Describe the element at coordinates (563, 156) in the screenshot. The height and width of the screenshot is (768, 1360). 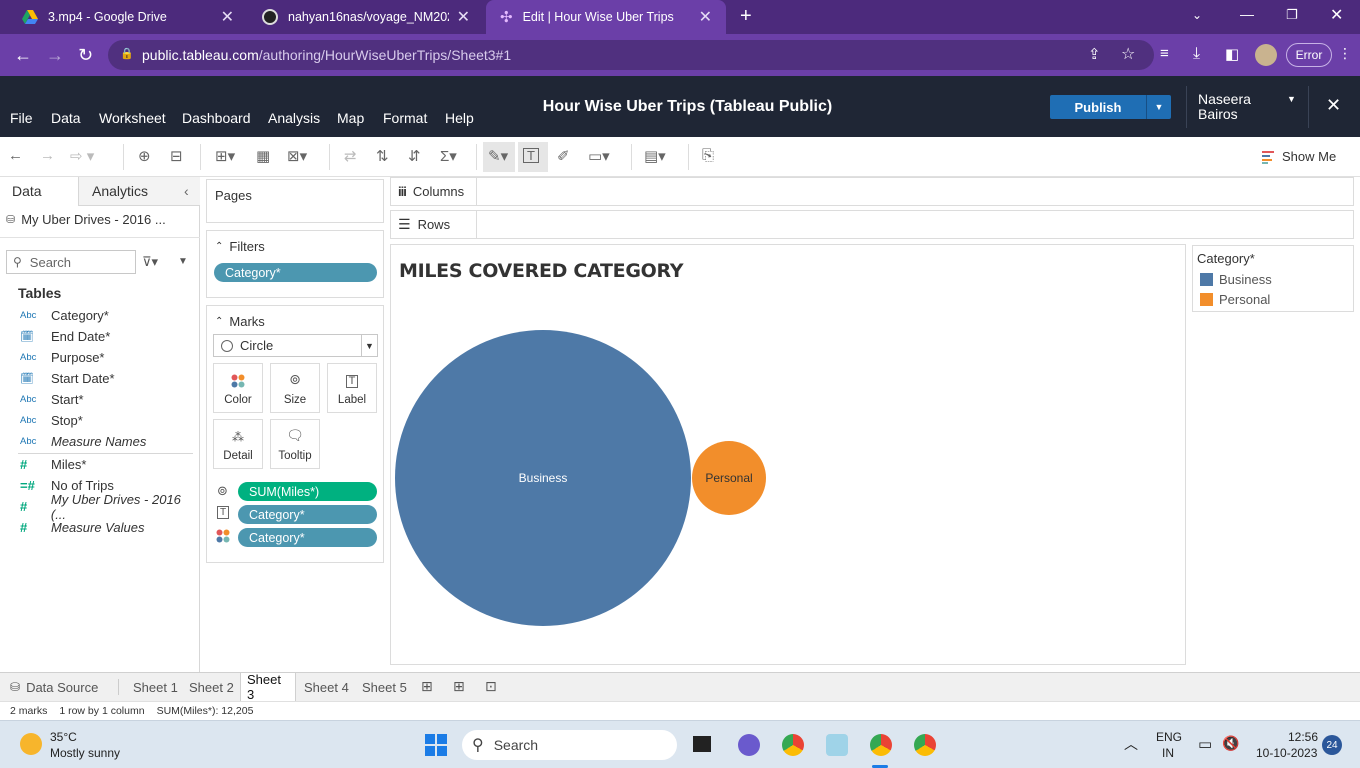
I see `format-workbook-icon: ✐` at that location.